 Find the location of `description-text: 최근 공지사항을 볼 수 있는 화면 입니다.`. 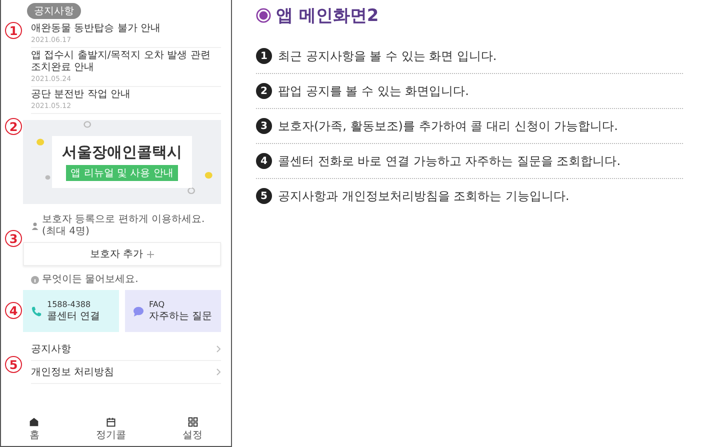

description-text: 최근 공지사항을 볼 수 있는 화면 입니다. is located at coordinates (387, 56).